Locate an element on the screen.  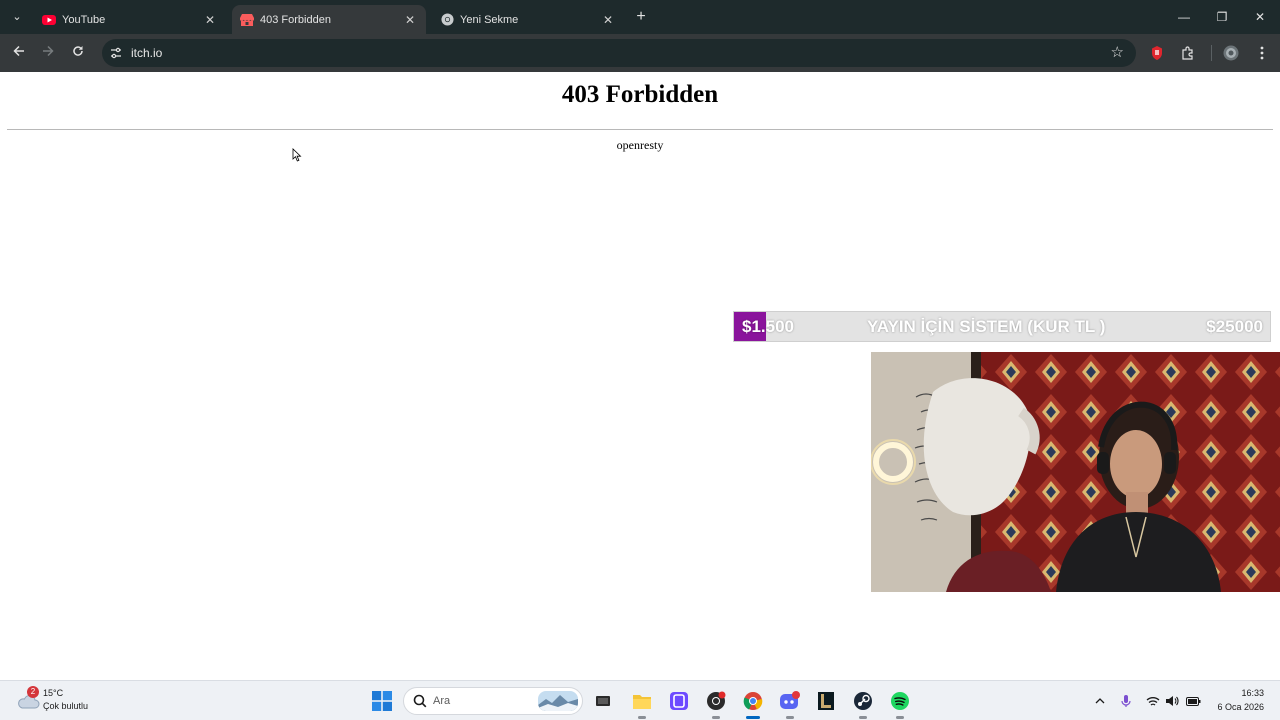
reload-icon is located at coordinates (78, 51).